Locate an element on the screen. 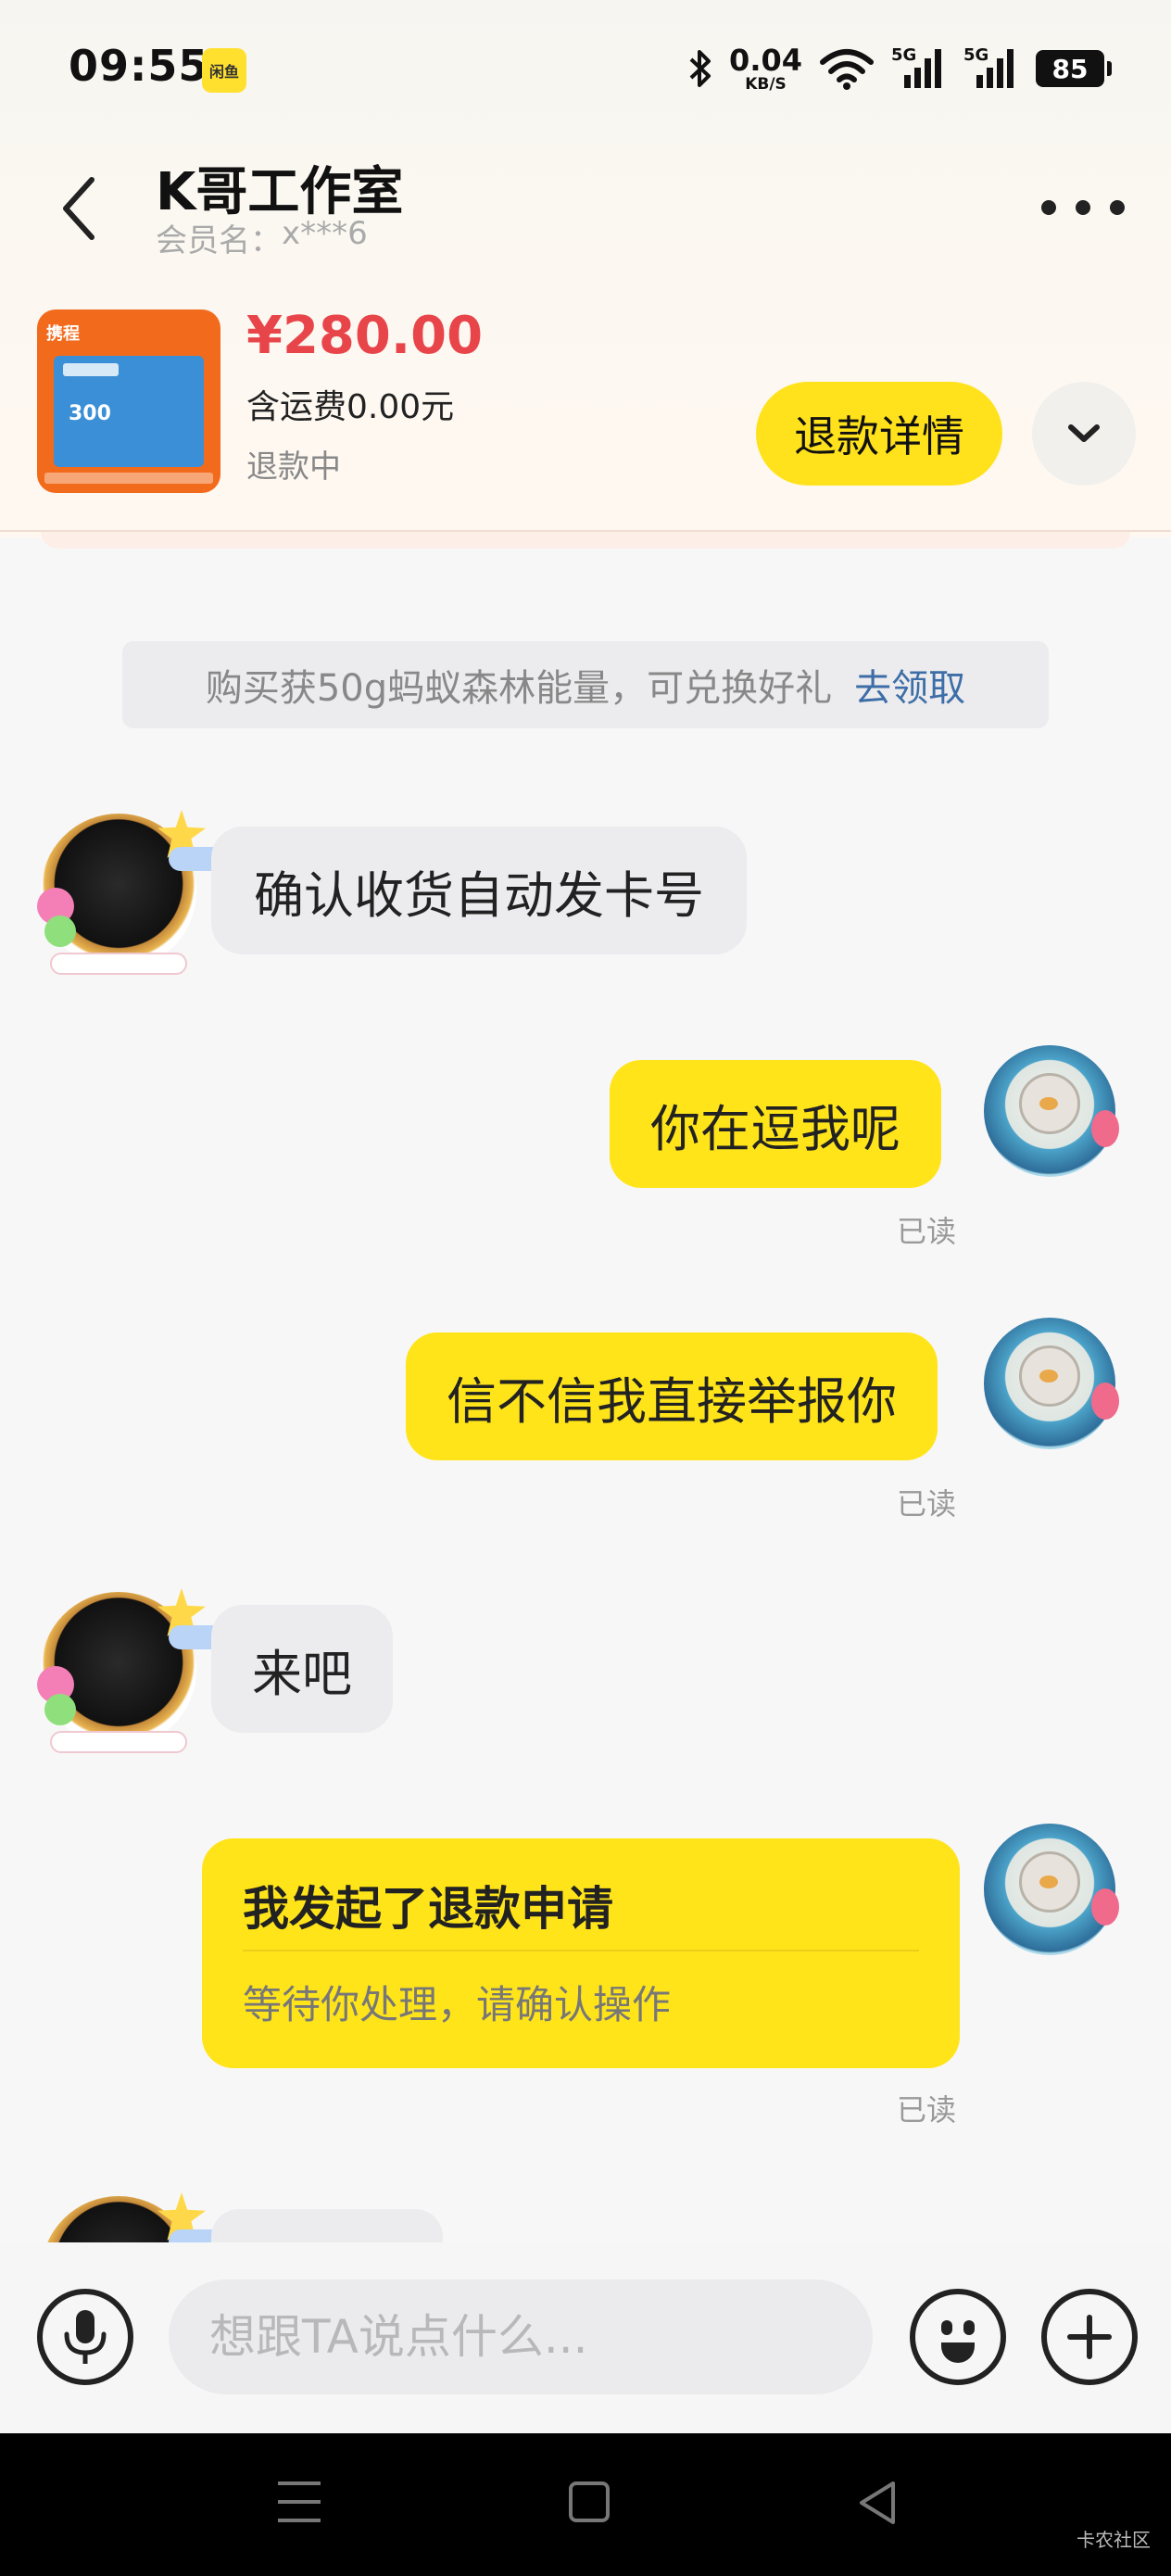 The image size is (1171, 2576). promo-text: 购买获50g蚂蚁森林能量，可兑换好礼 is located at coordinates (519, 688).